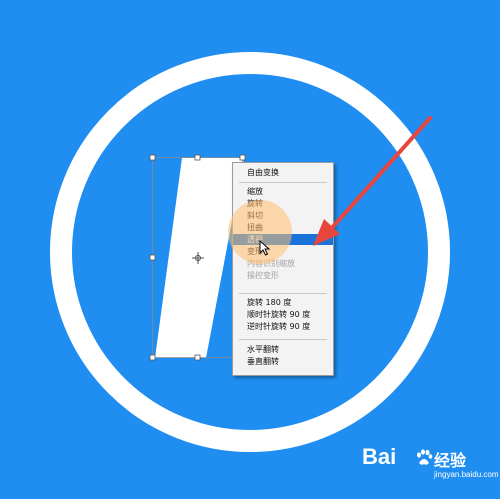 The image size is (500, 499). Describe the element at coordinates (263, 275) in the screenshot. I see `menu-item-puppet-warp: 操控变形` at that location.